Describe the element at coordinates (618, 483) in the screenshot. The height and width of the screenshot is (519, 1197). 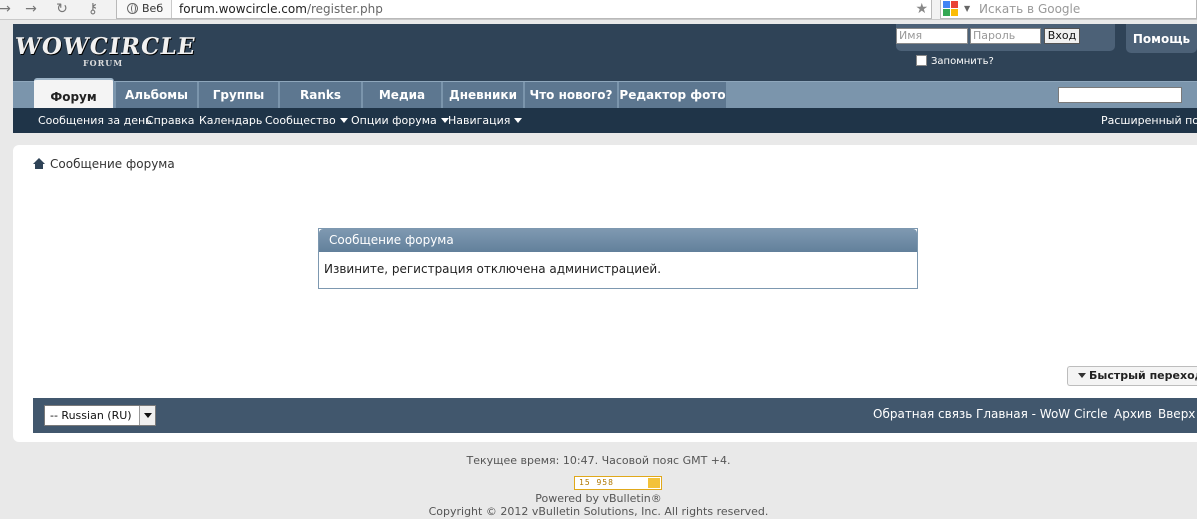
I see `visit-counter: 15 958` at that location.